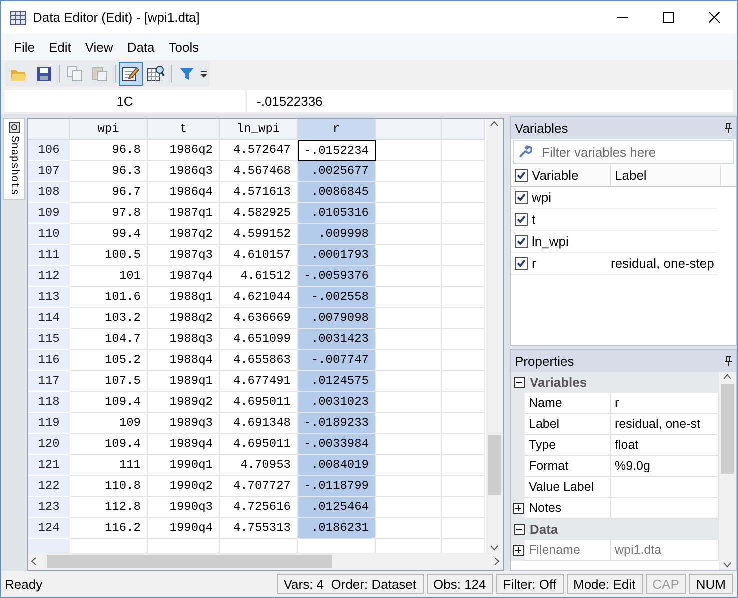 Image resolution: width=738 pixels, height=598 pixels. Describe the element at coordinates (259, 486) in the screenshot. I see `table-cell: 4.707727` at that location.